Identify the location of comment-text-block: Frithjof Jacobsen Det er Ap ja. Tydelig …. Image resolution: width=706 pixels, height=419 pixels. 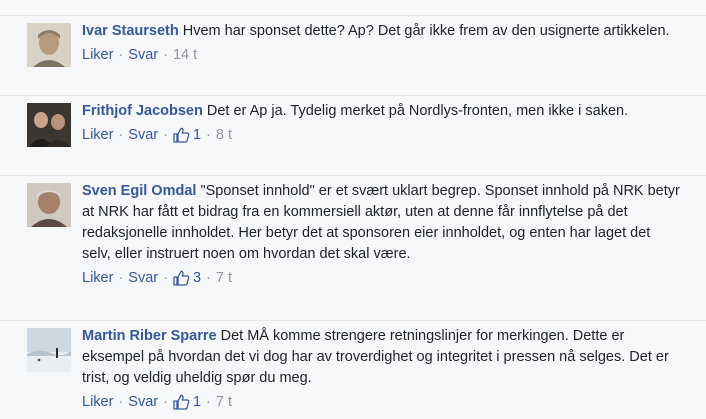
(382, 111).